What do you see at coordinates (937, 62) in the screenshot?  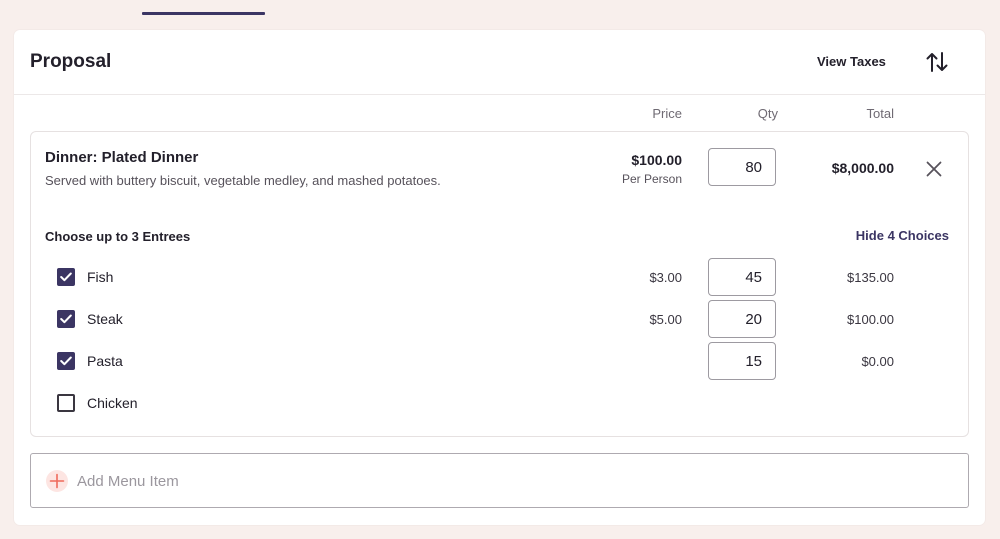 I see `sort-arrows-icon` at bounding box center [937, 62].